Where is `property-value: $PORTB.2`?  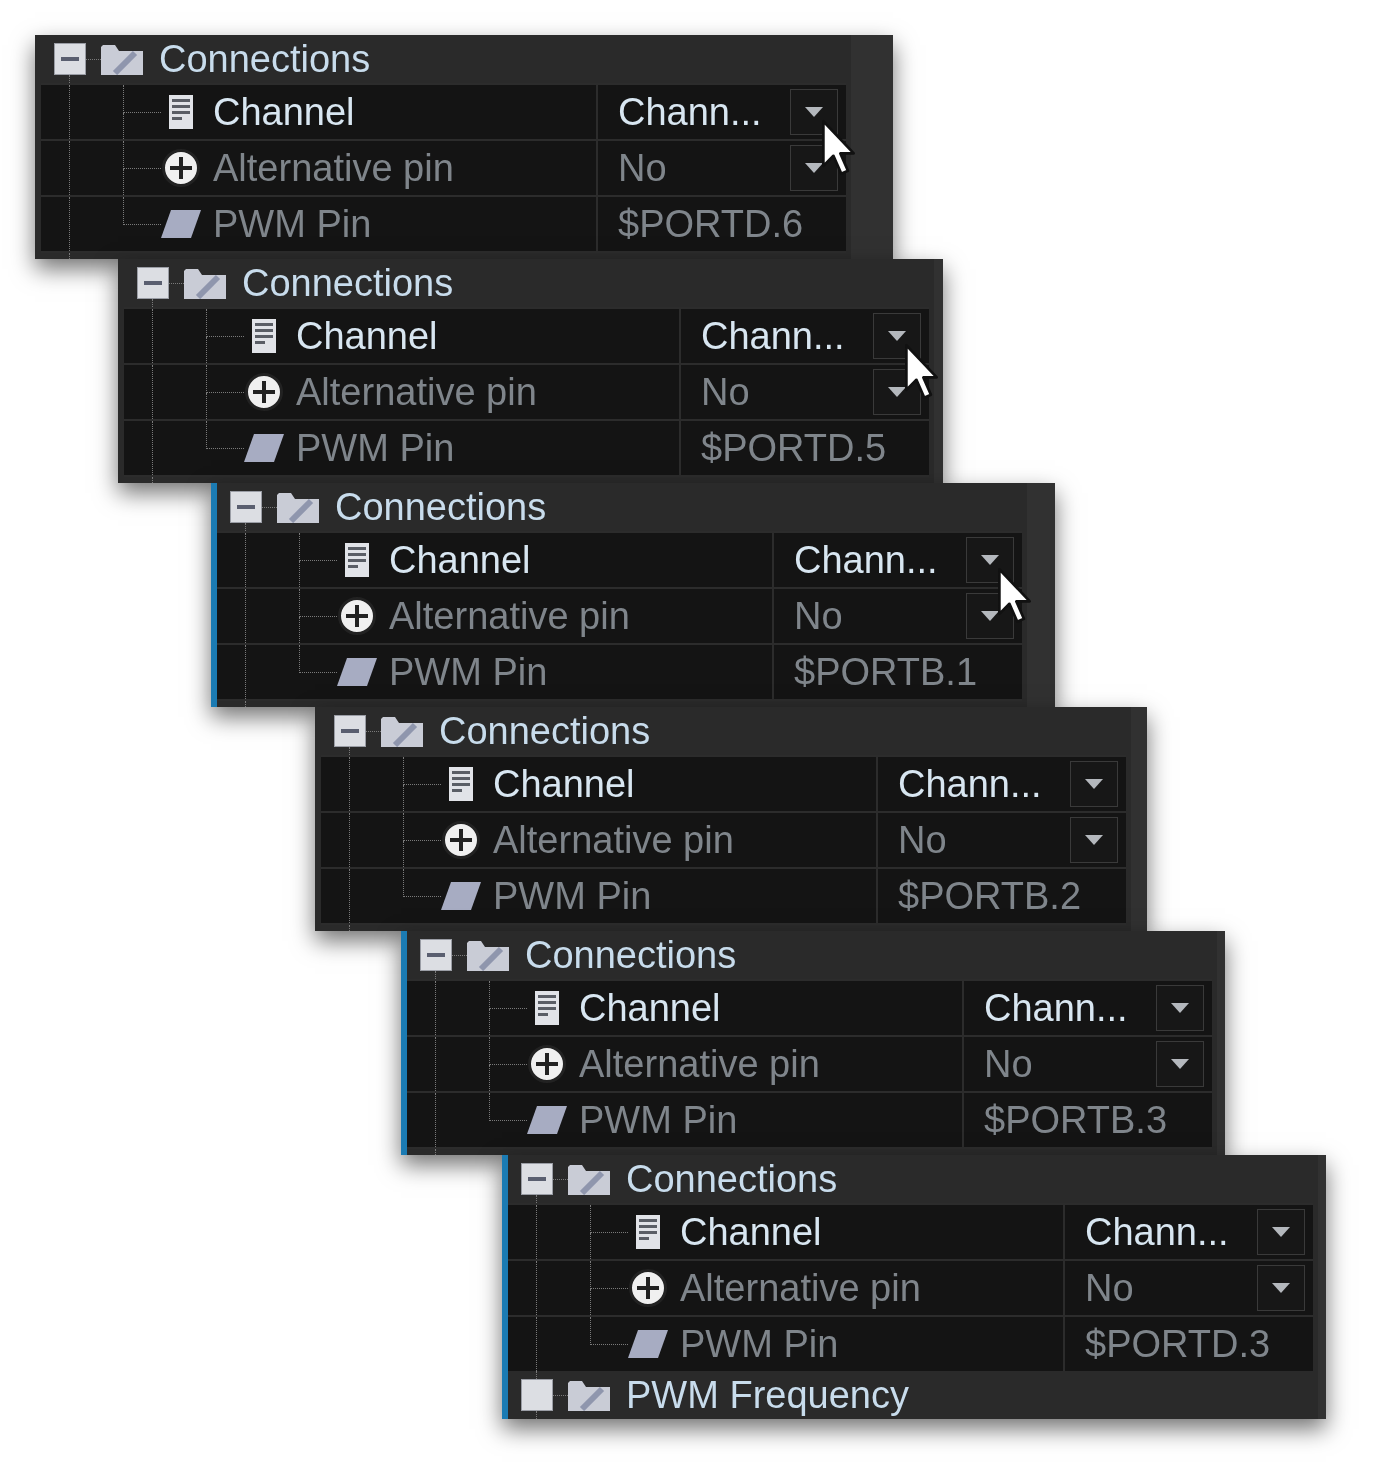 property-value: $PORTB.2 is located at coordinates (990, 896).